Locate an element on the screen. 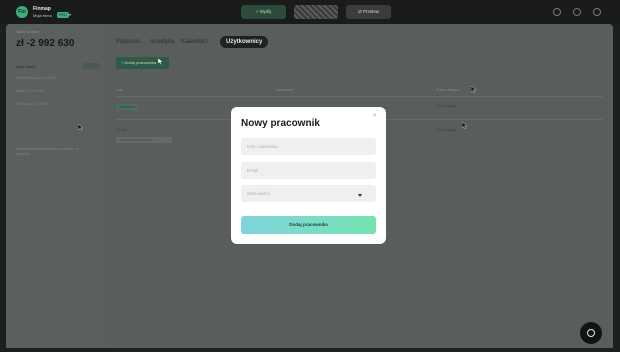 The width and height of the screenshot is (620, 352). transfer-button is located at coordinates (316, 12).